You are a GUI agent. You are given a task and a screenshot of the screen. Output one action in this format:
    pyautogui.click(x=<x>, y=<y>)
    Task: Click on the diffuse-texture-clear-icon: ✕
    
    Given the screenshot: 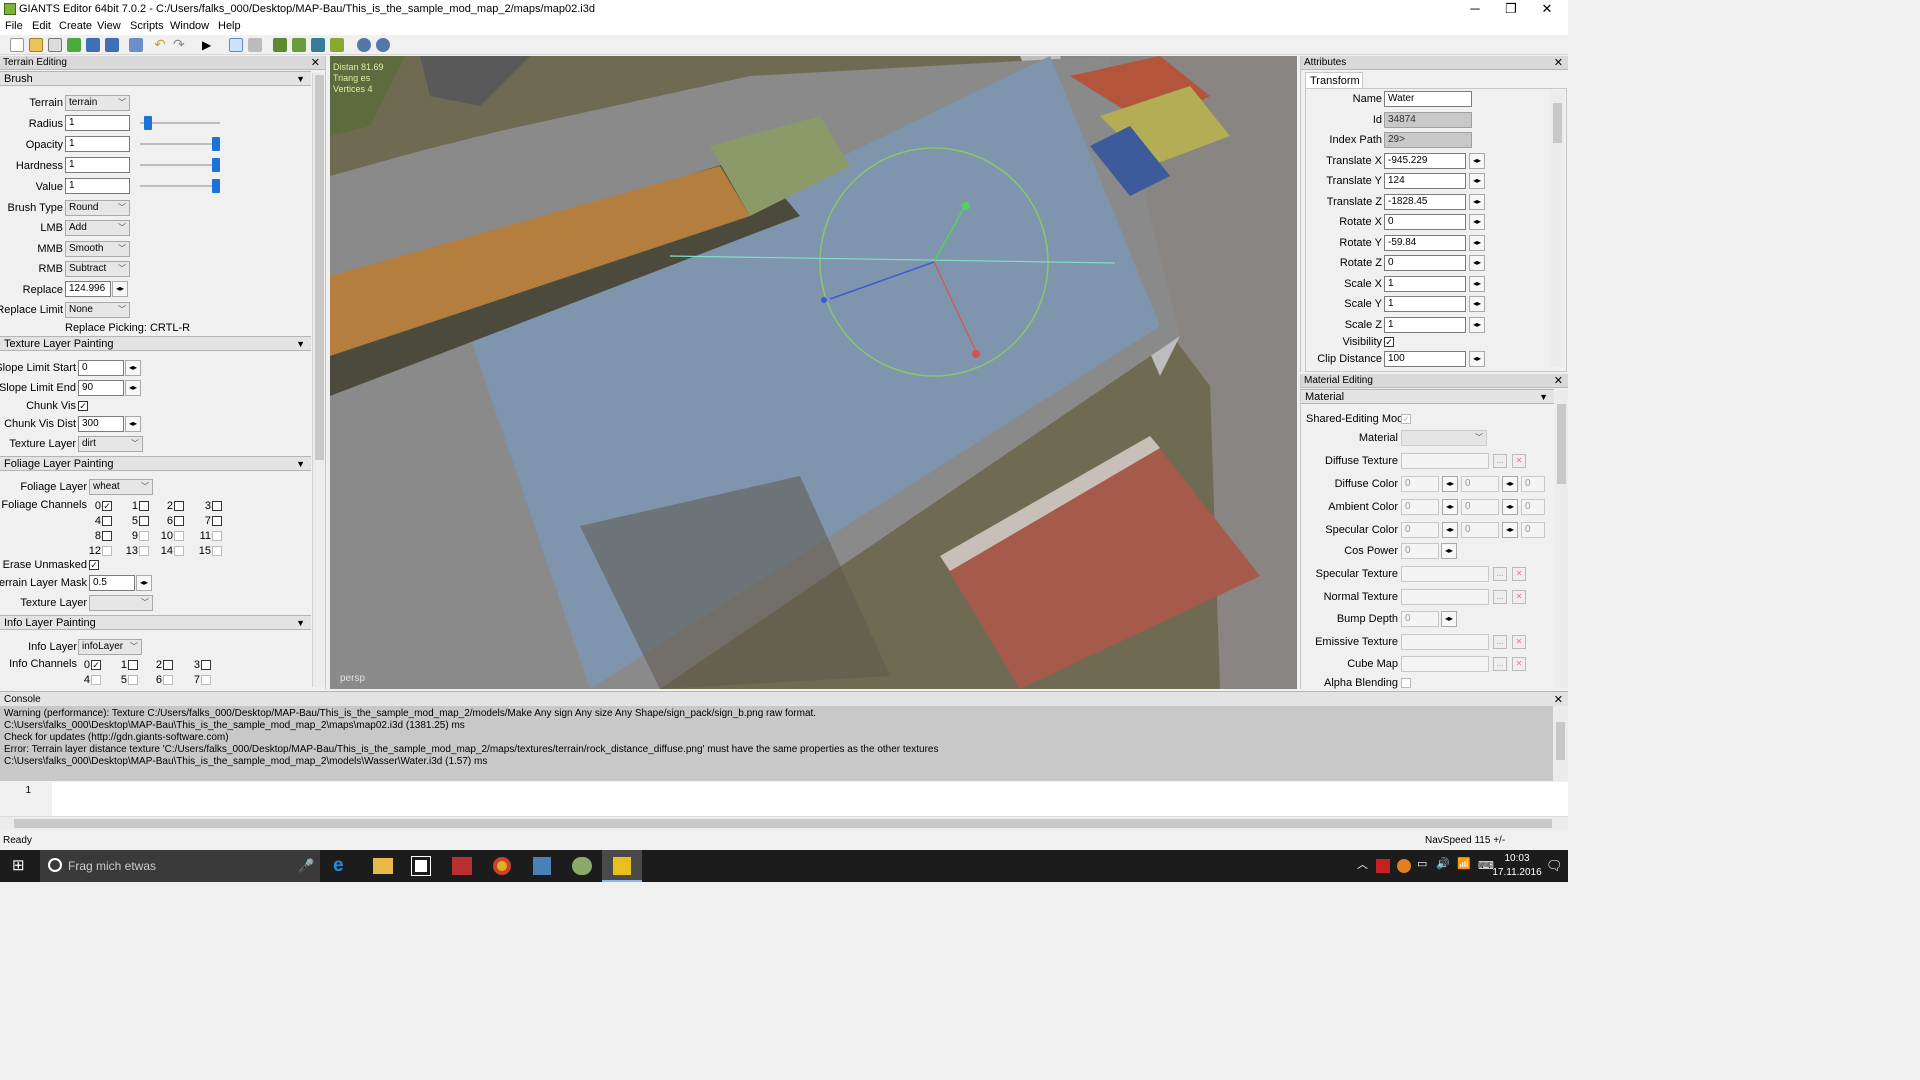 What is the action you would take?
    pyautogui.click(x=1519, y=461)
    